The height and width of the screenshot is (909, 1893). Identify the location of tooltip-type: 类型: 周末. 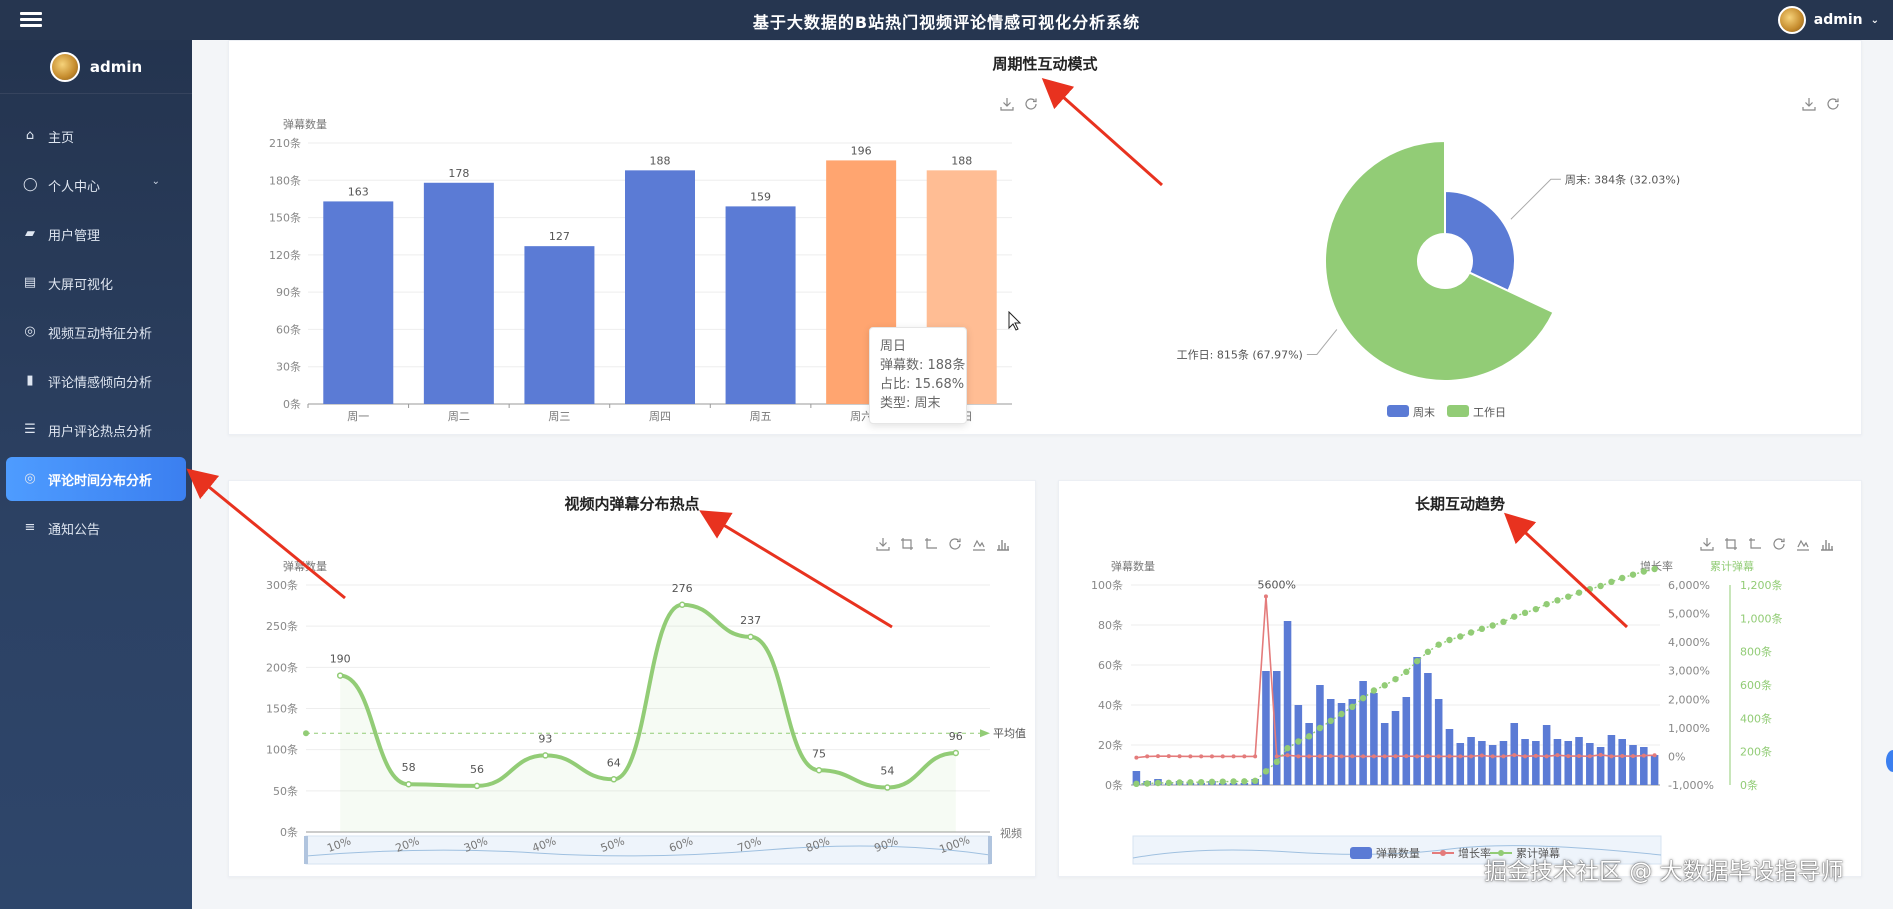
(910, 403).